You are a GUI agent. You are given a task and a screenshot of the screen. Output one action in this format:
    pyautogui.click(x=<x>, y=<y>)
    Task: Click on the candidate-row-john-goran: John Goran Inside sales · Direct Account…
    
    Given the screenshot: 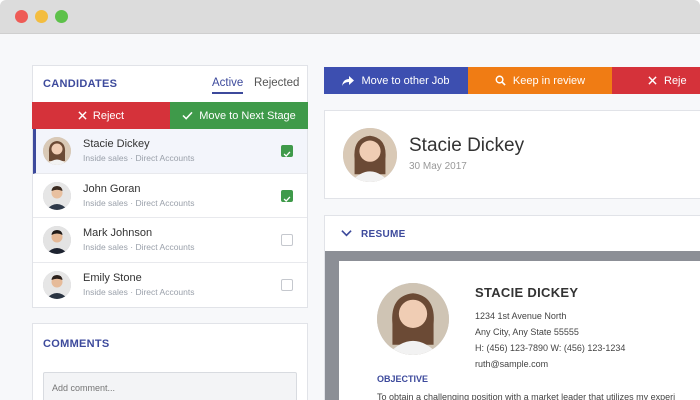 What is the action you would take?
    pyautogui.click(x=170, y=195)
    